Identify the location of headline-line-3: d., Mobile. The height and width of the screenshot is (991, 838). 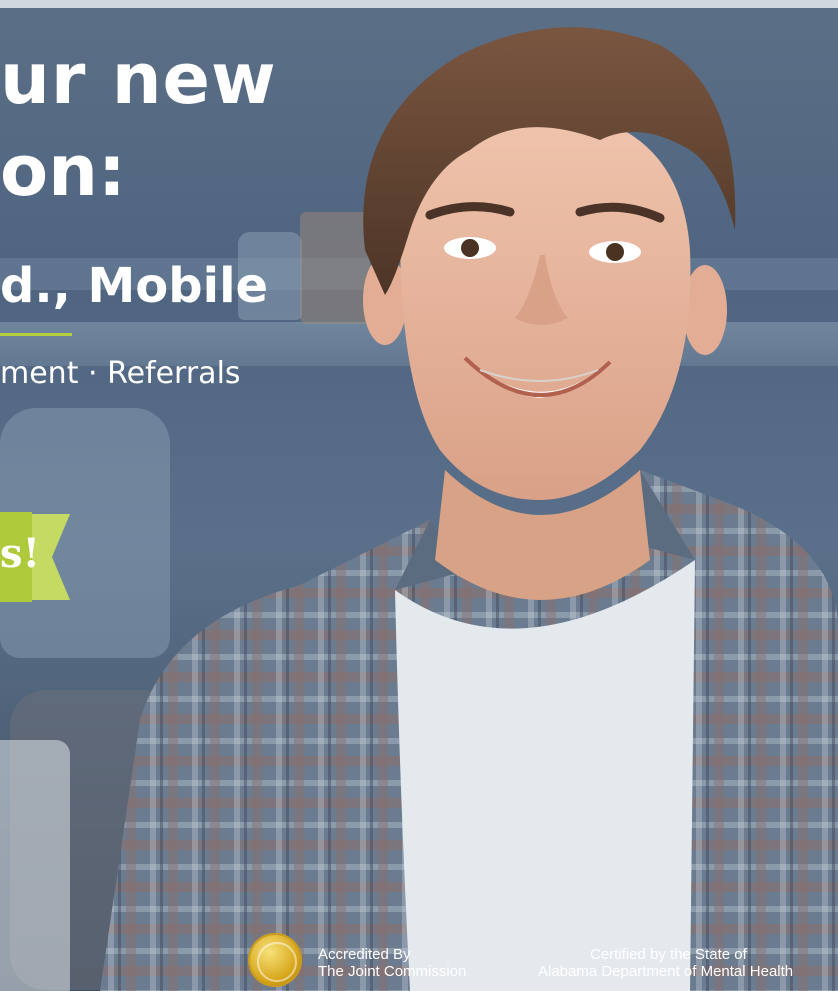
(134, 286).